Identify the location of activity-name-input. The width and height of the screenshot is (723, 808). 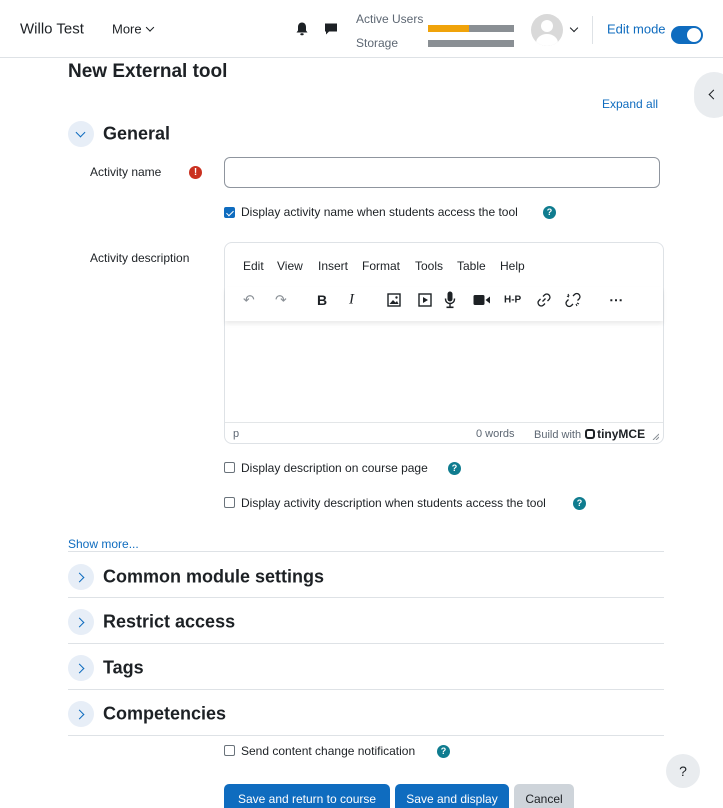
(442, 172).